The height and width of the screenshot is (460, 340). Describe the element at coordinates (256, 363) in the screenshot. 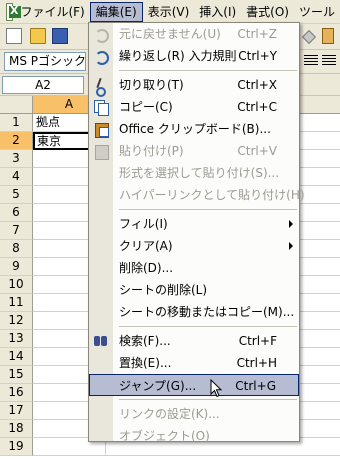

I see `menu-item-shortcut: Ctrl+H` at that location.